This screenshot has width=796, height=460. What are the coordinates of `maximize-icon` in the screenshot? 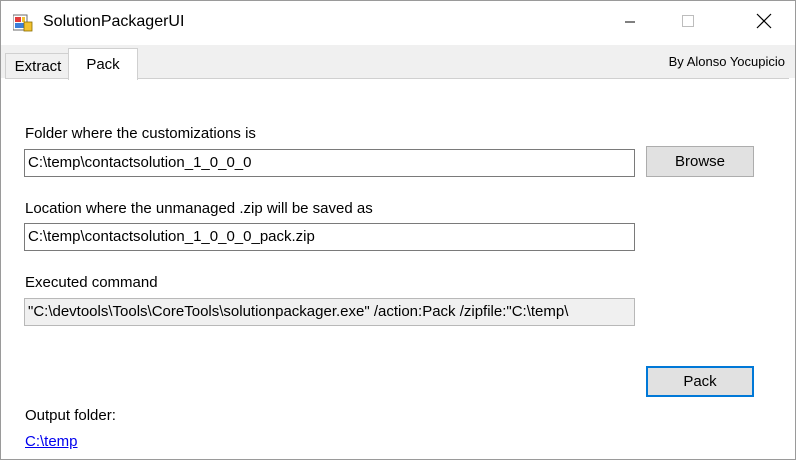 It's located at (688, 23).